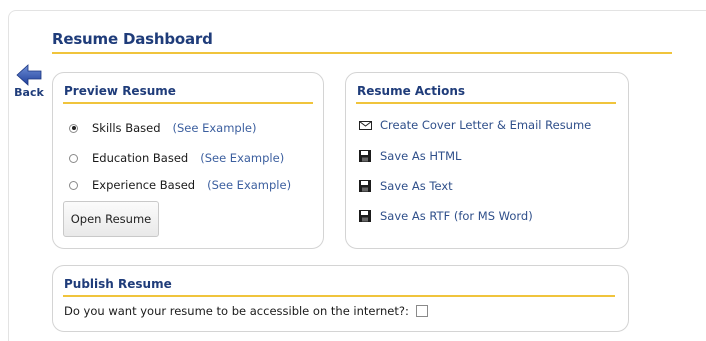 The height and width of the screenshot is (341, 706). I want to click on resume-actions-heading: Resume Actions, so click(411, 91).